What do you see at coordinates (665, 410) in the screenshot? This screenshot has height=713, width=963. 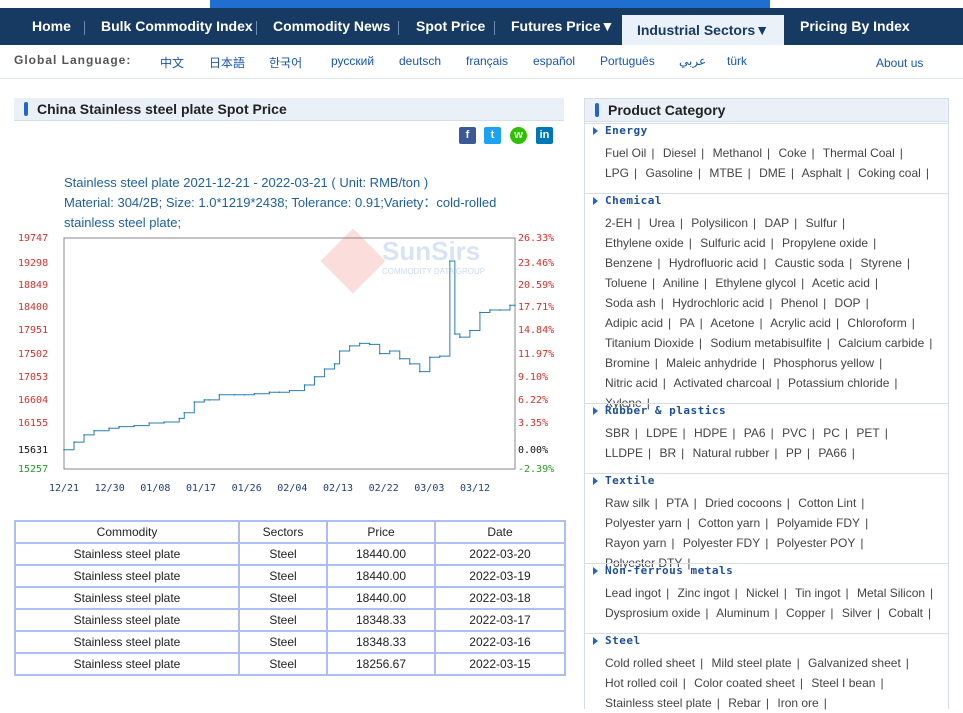 I see `category-section-title: Rubber & plastics` at bounding box center [665, 410].